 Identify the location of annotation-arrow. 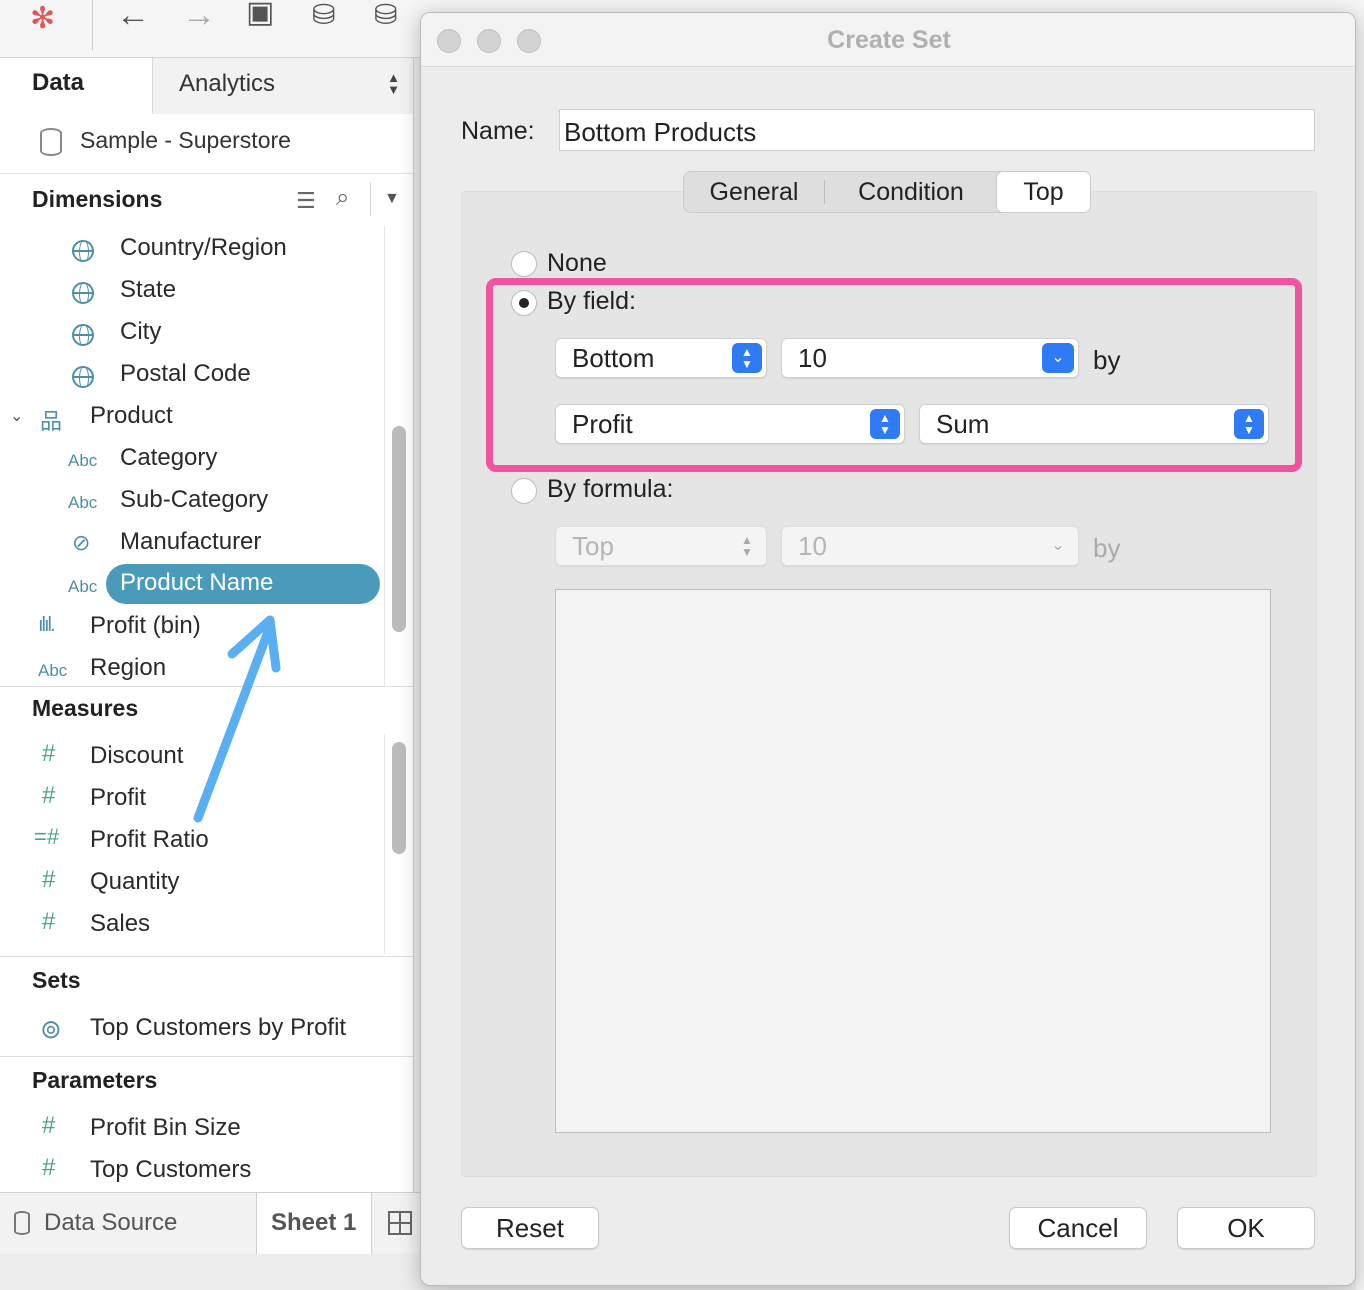
(237, 719).